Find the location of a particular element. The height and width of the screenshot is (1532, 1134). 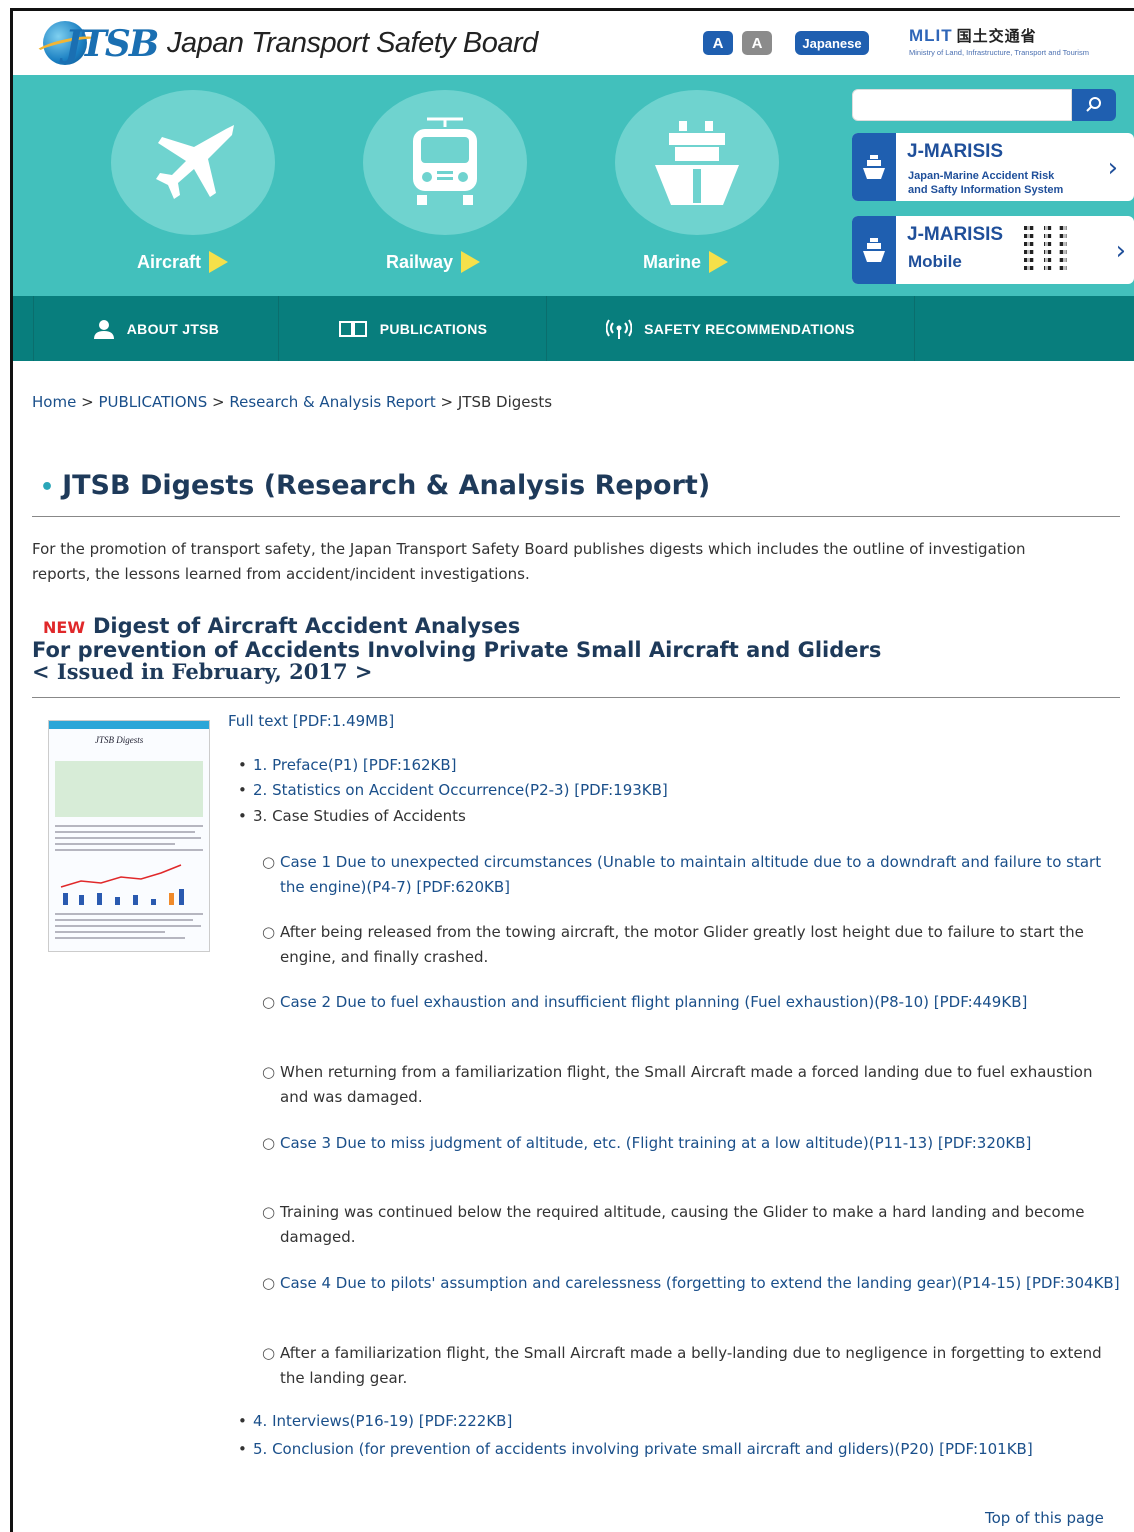

font-size-small-button: A is located at coordinates (718, 43).